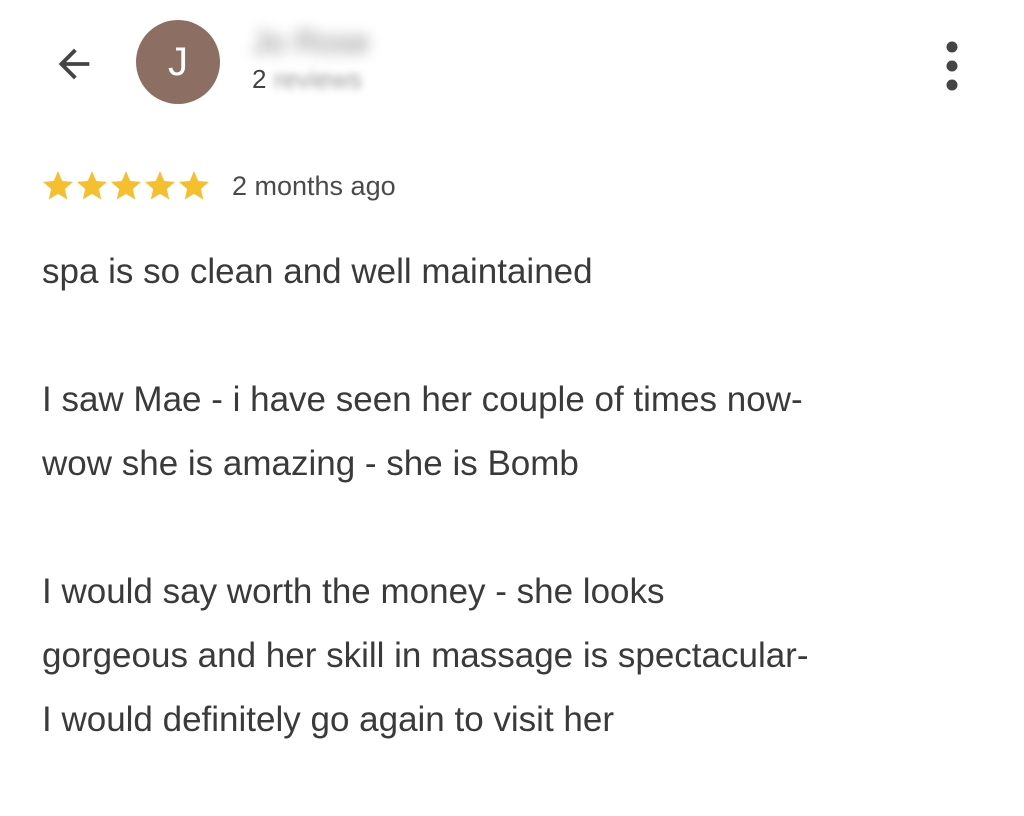 The image size is (1024, 816). What do you see at coordinates (314, 185) in the screenshot?
I see `review-time-ago: 2 months ago` at bounding box center [314, 185].